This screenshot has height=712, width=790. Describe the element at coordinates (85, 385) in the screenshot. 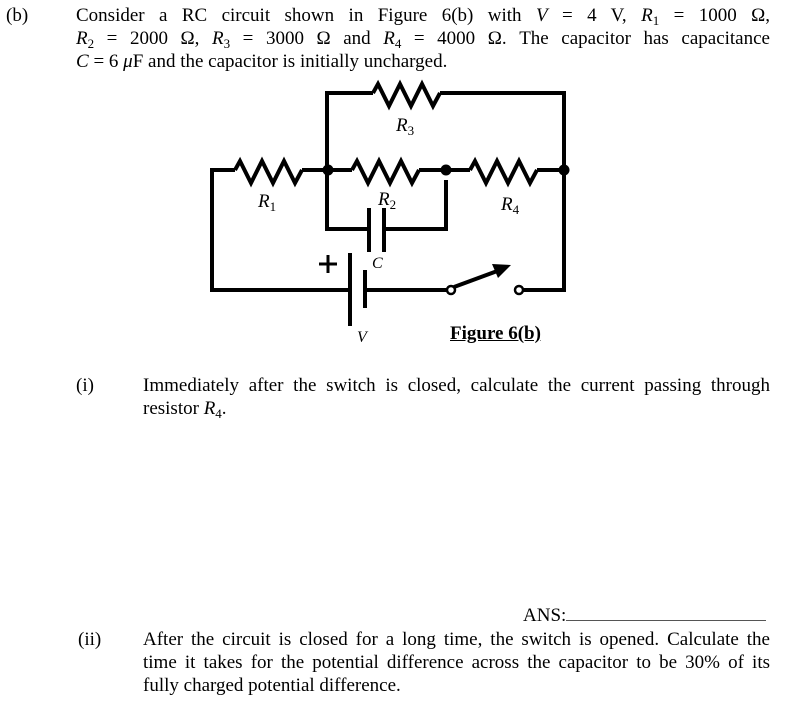

I see `question-i-label: (i)` at that location.